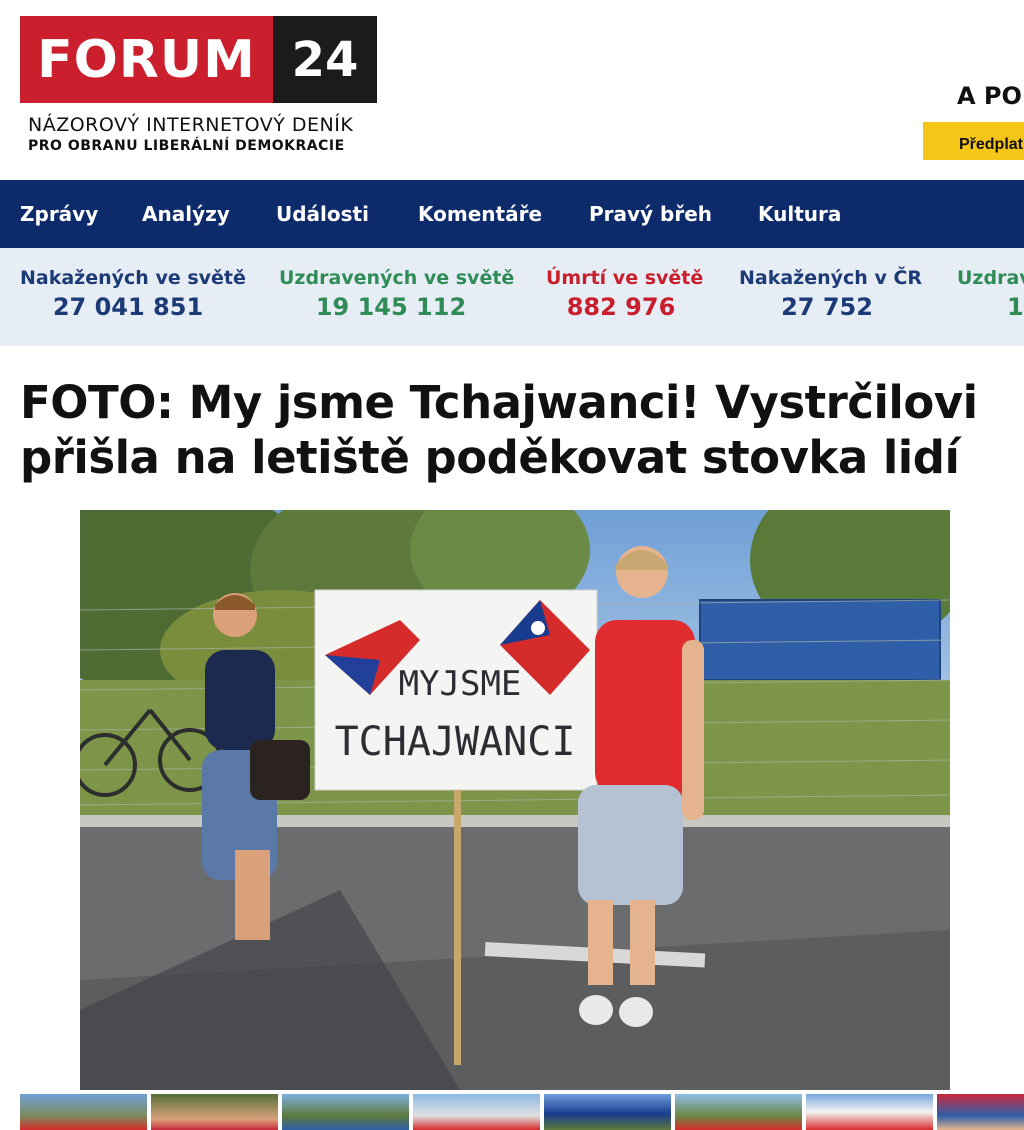 Image resolution: width=1024 pixels, height=1130 pixels. What do you see at coordinates (146, 59) in the screenshot?
I see `logo-word: FORUM` at bounding box center [146, 59].